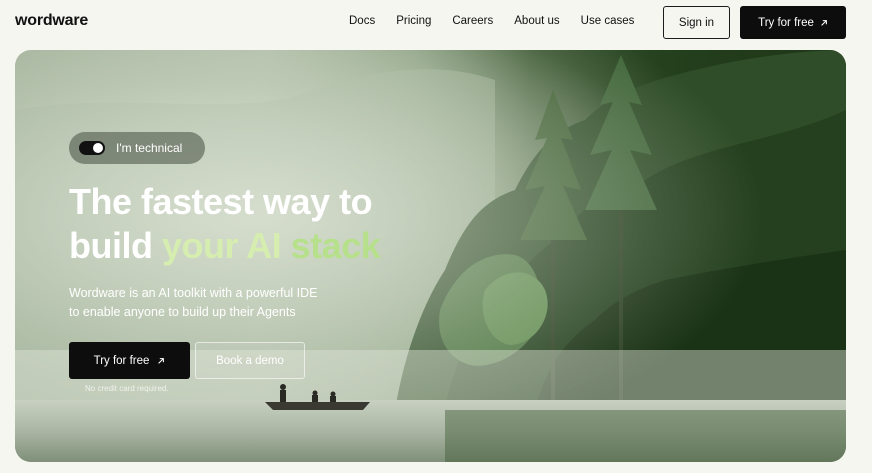 This screenshot has width=872, height=473. I want to click on try-for-free-hero-button: Try for free, so click(129, 360).